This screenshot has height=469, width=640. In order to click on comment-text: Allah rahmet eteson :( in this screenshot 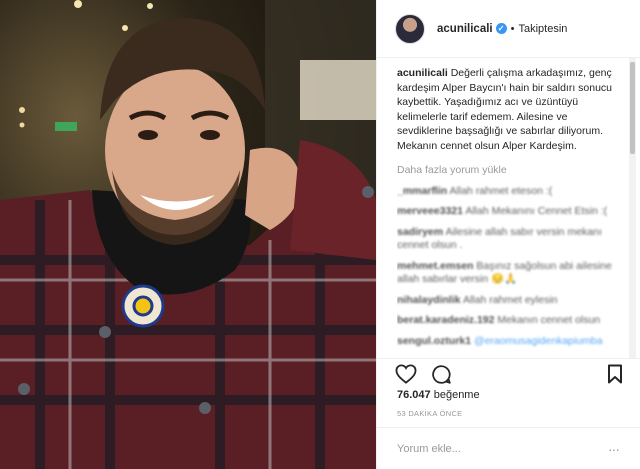, I will do `click(501, 190)`.